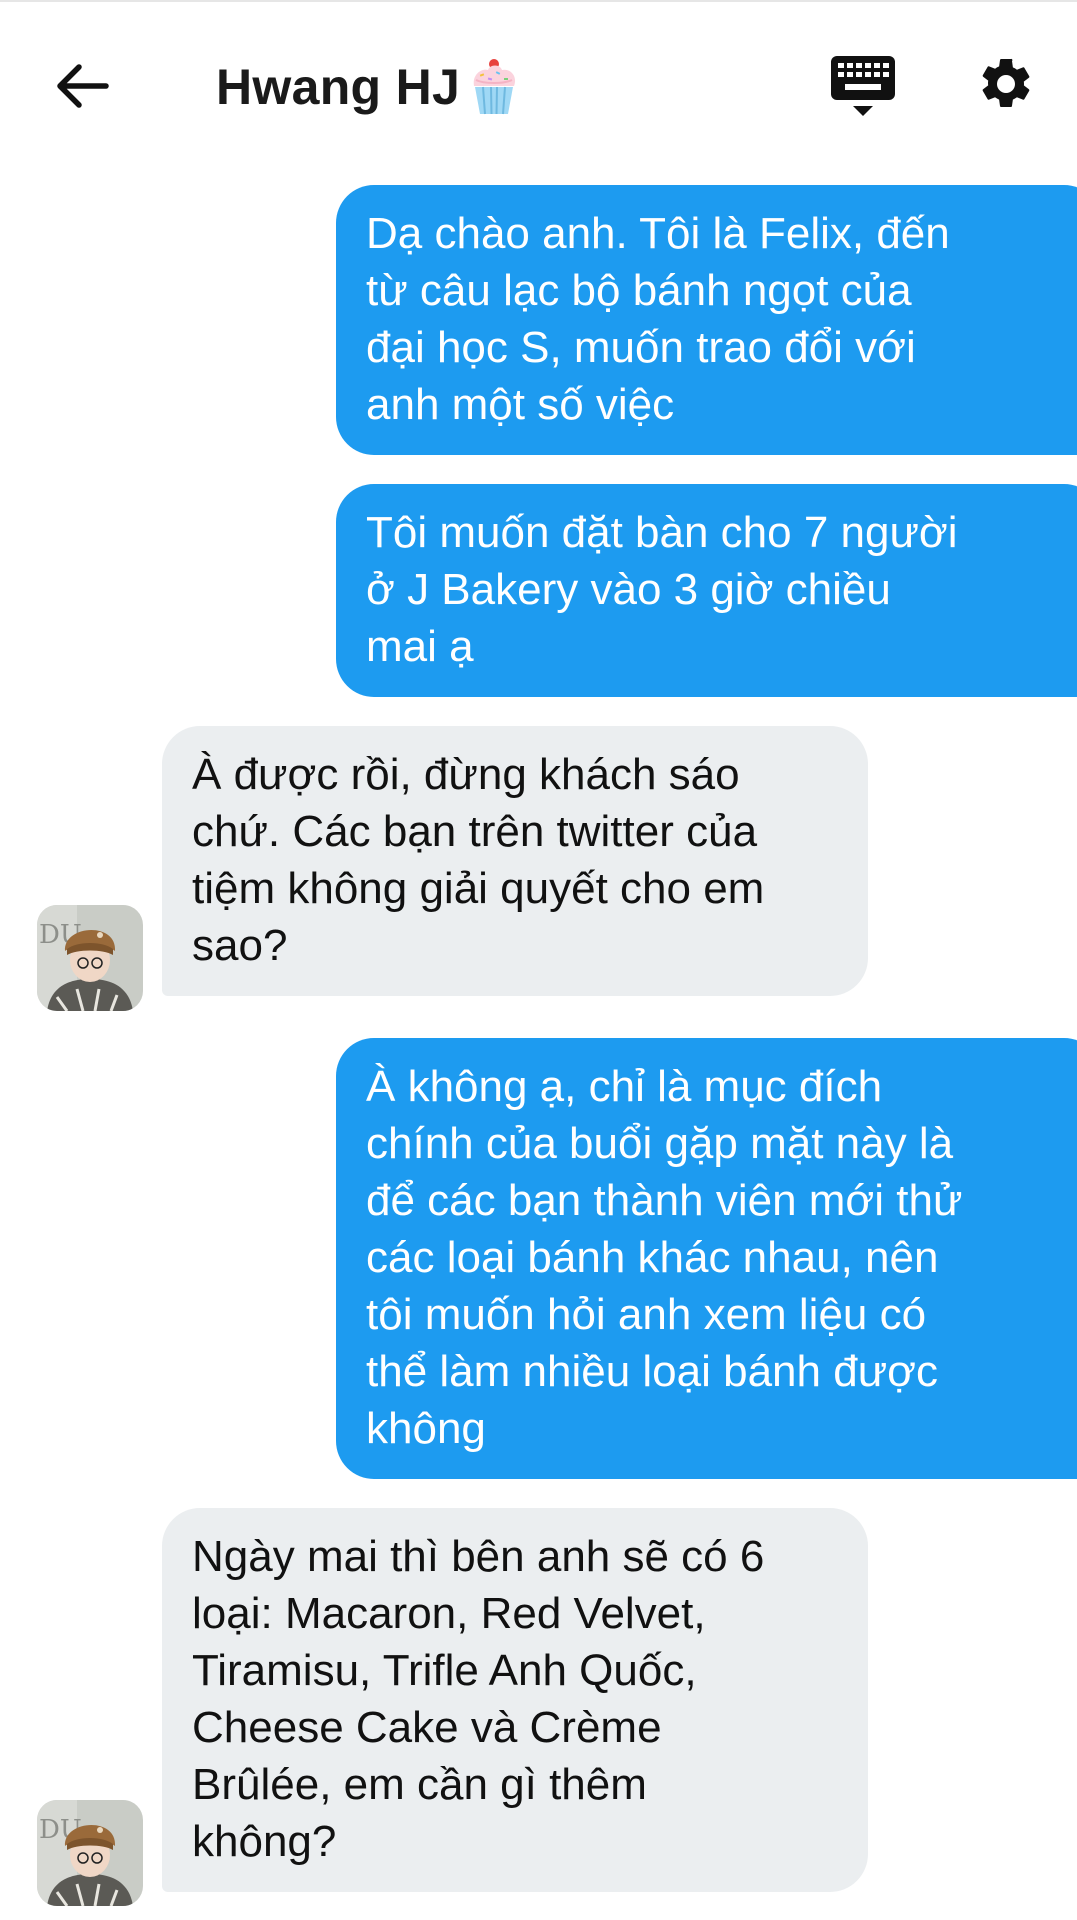 This screenshot has width=1077, height=1920. I want to click on contact-name: Hwang HJ, so click(338, 87).